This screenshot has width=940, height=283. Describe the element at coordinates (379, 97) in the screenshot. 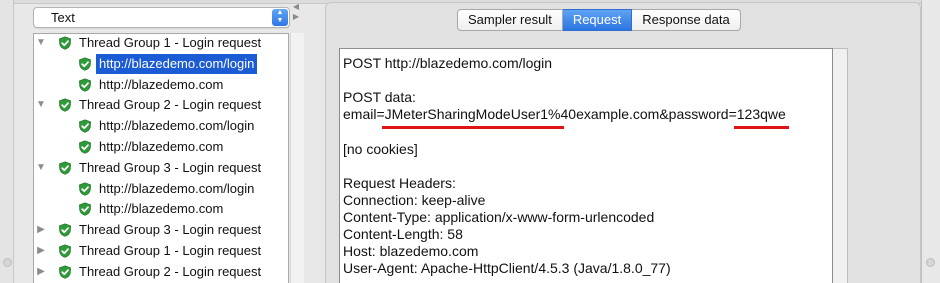

I see `post-data-label: POST data:` at that location.